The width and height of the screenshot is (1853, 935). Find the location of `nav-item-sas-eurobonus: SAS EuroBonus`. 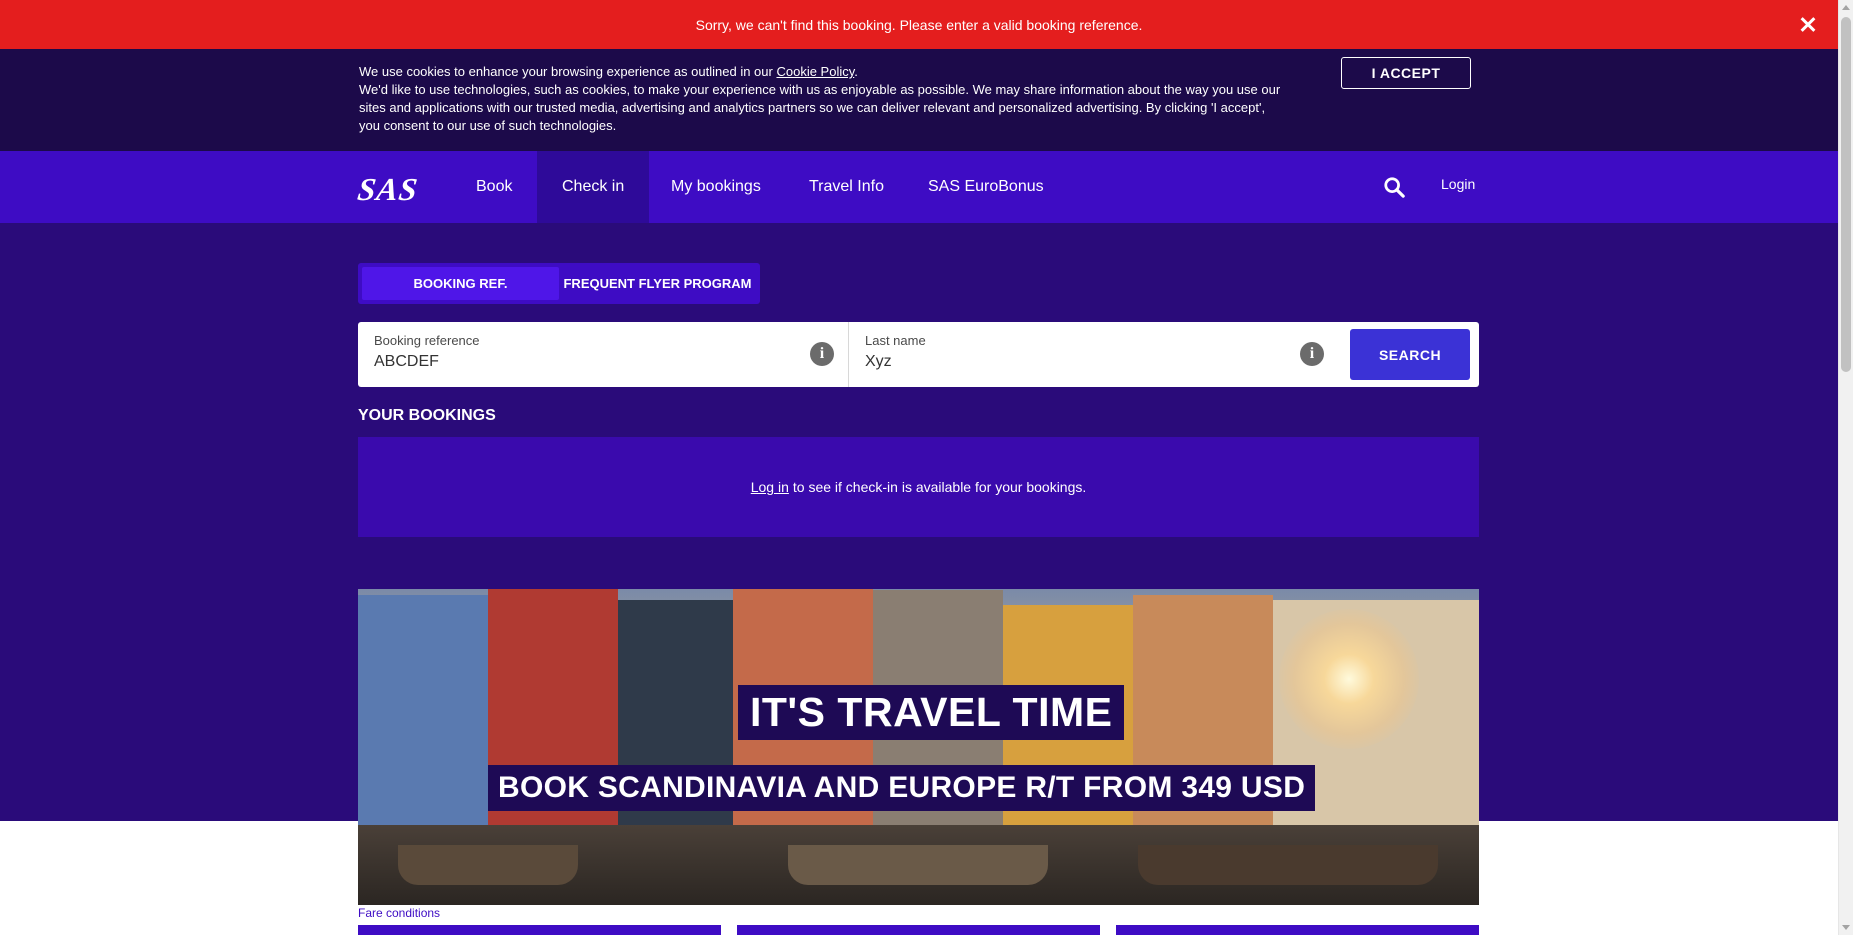

nav-item-sas-eurobonus: SAS EuroBonus is located at coordinates (986, 187).